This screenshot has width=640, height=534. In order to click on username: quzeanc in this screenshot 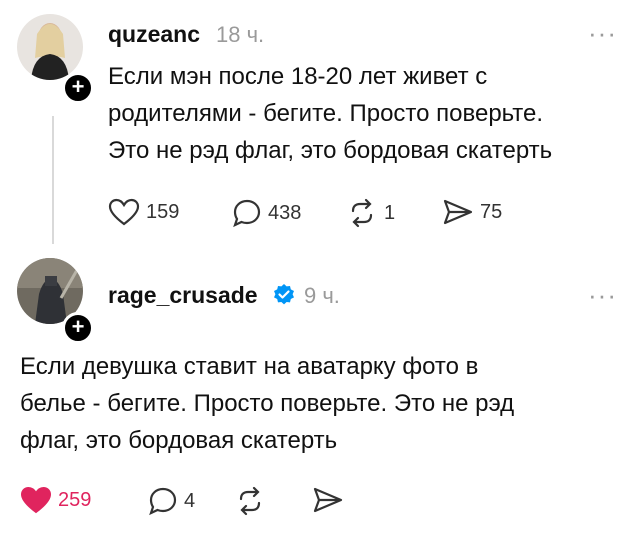, I will do `click(154, 34)`.